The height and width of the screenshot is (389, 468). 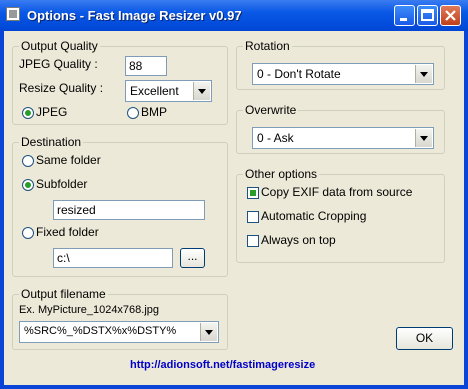 What do you see at coordinates (67, 232) in the screenshot?
I see `fixed-folder-label: Fixed folder` at bounding box center [67, 232].